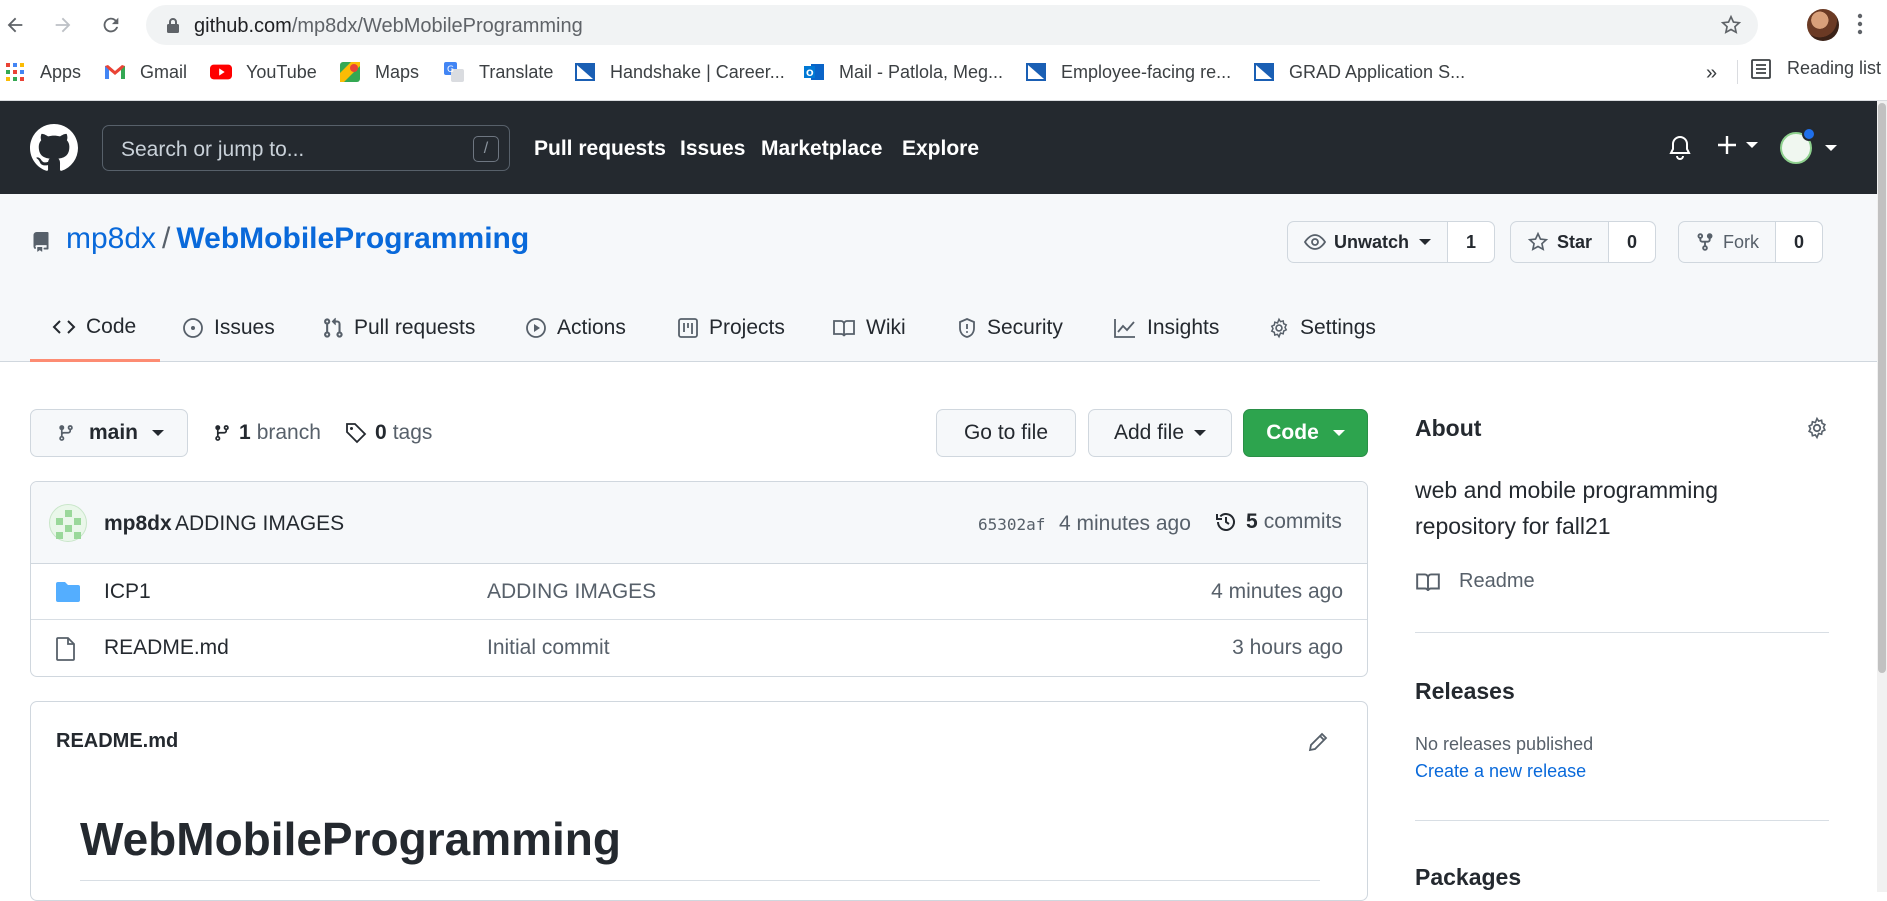 The image size is (1887, 901). I want to click on bookmark-label: Maps, so click(397, 71).